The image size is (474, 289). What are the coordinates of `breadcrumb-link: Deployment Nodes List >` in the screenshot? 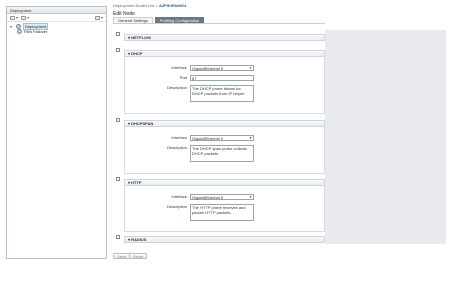 It's located at (135, 5).